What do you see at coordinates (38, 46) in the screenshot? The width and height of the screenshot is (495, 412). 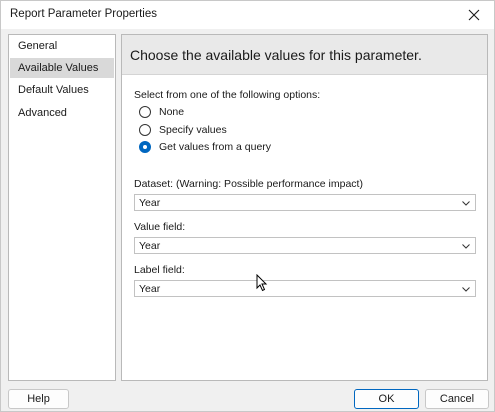 I see `sidebar-item-label: General` at bounding box center [38, 46].